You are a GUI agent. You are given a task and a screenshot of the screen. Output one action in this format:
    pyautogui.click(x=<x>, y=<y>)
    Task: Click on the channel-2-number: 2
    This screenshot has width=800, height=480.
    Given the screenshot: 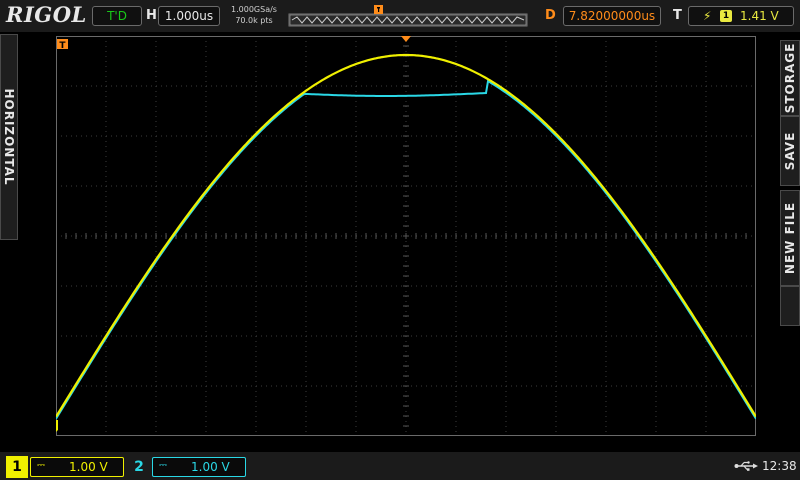 What is the action you would take?
    pyautogui.click(x=139, y=467)
    